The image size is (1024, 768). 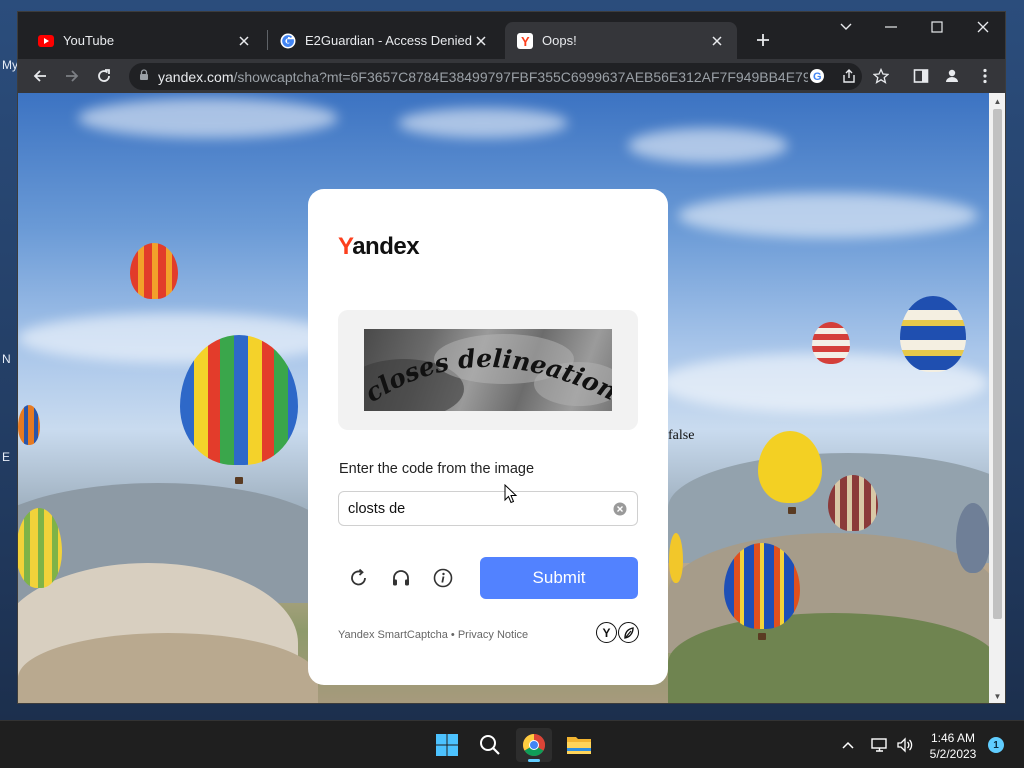 I want to click on tab-oops: Y Oops!, so click(x=621, y=40).